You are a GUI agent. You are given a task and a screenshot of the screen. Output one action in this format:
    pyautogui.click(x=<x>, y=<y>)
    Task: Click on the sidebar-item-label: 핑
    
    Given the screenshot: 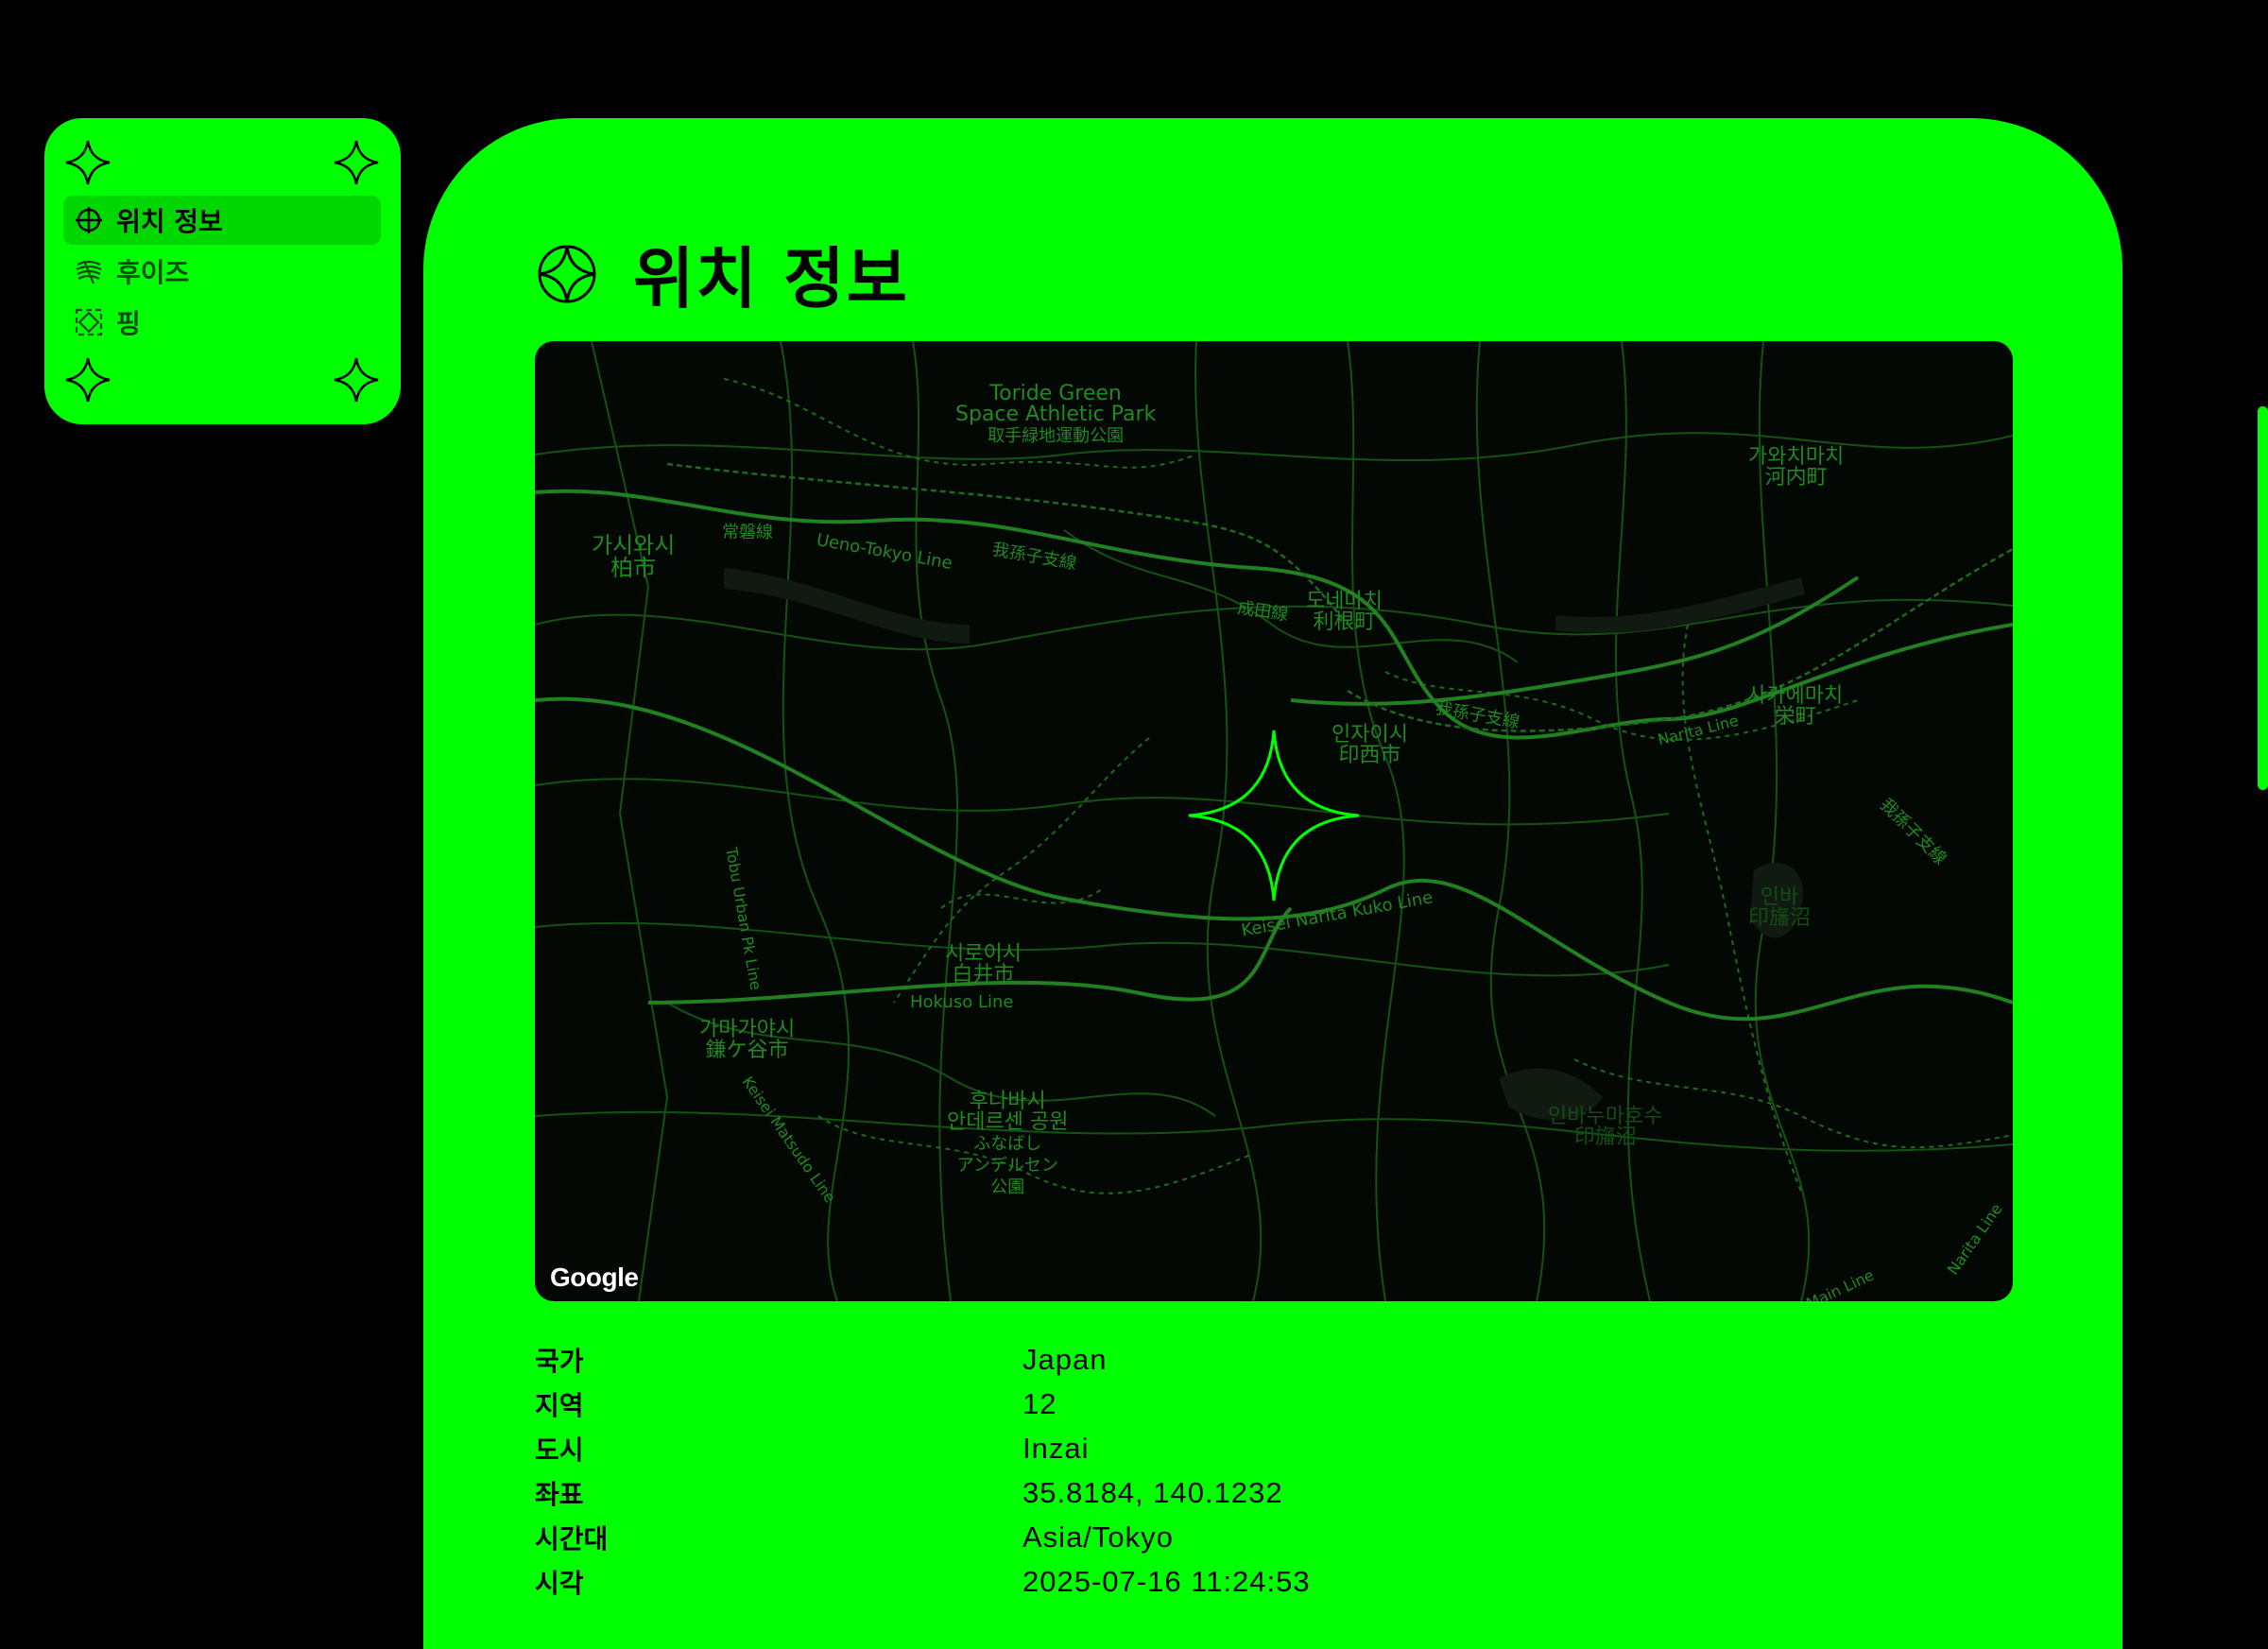 What is the action you would take?
    pyautogui.click(x=128, y=323)
    